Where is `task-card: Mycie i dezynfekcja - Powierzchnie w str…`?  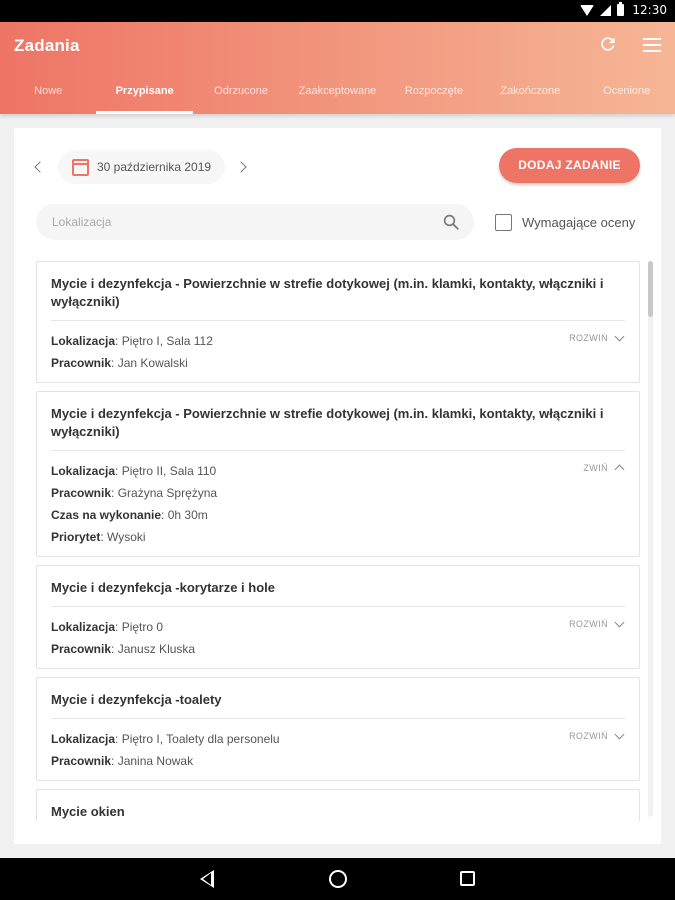 task-card: Mycie i dezynfekcja - Powierzchnie w str… is located at coordinates (338, 322).